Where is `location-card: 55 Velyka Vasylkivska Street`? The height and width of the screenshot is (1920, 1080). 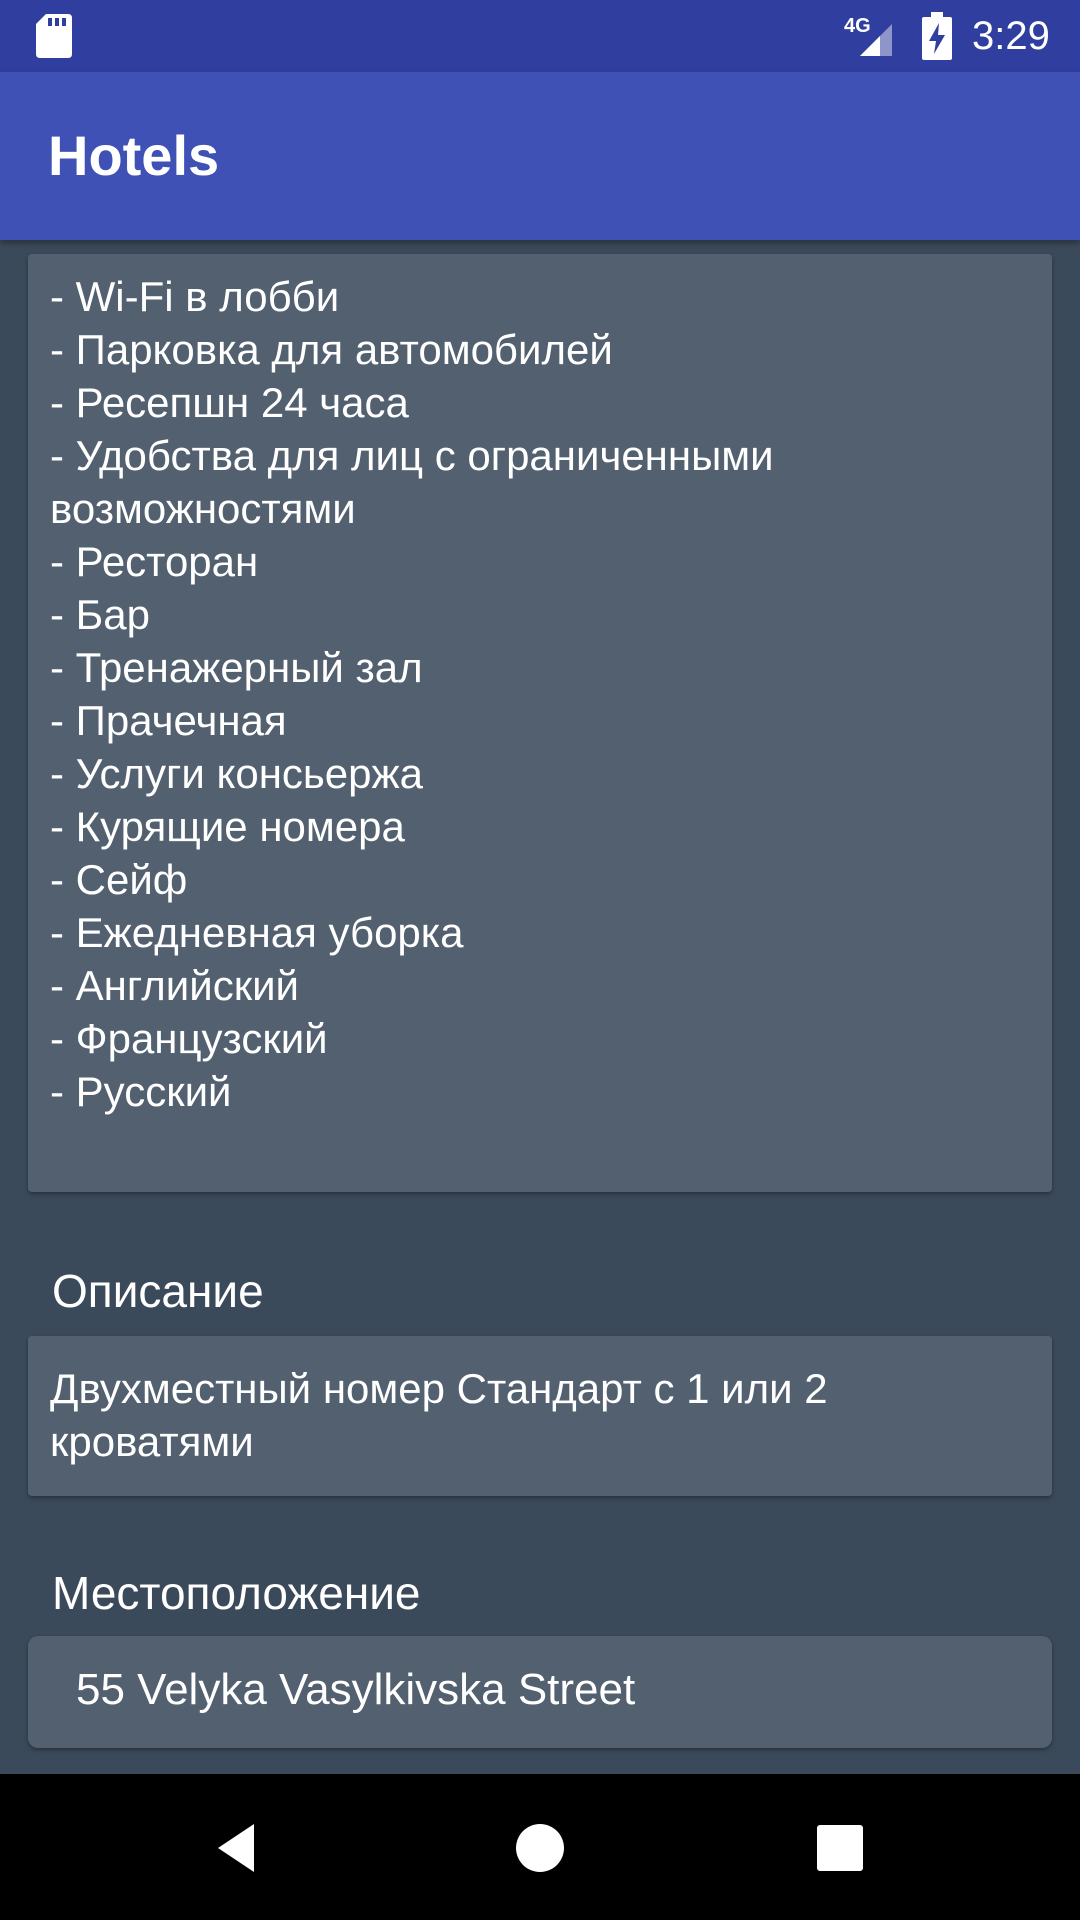
location-card: 55 Velyka Vasylkivska Street is located at coordinates (540, 1692).